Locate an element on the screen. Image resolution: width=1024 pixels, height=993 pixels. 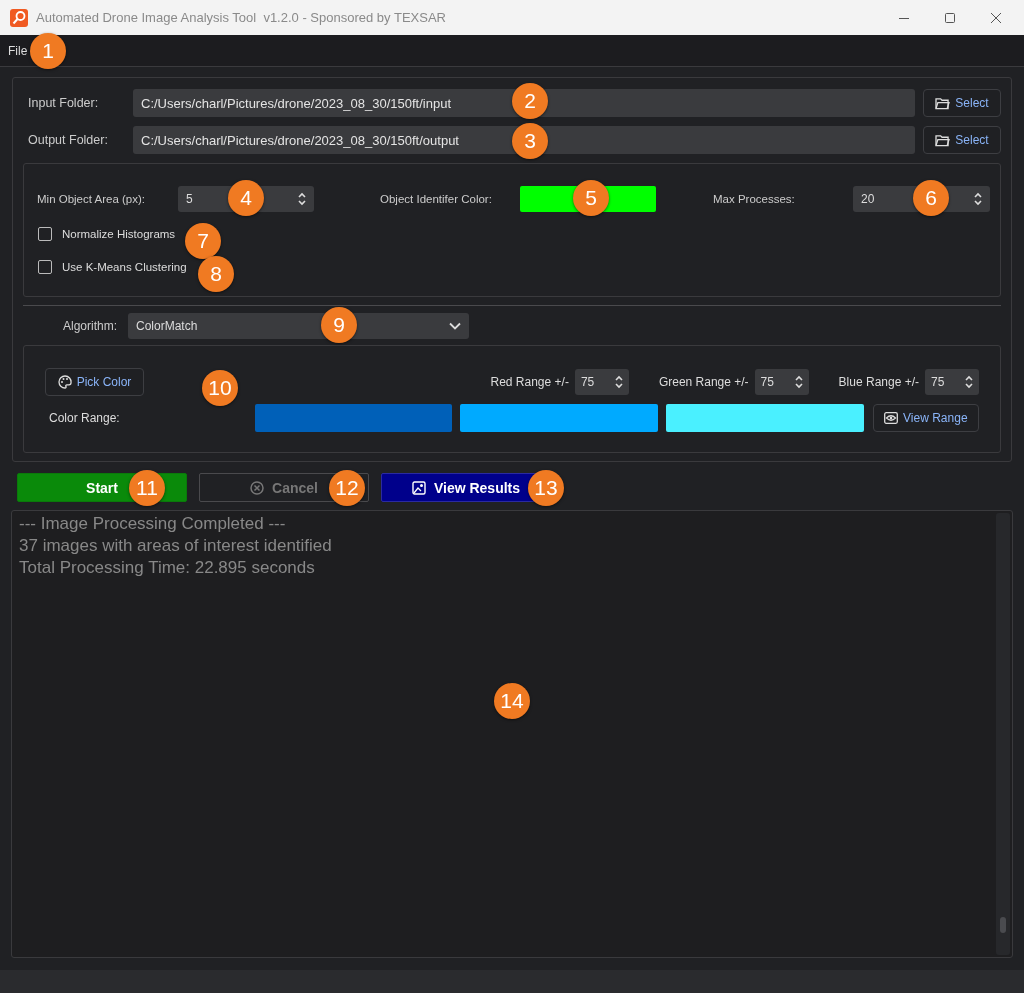
callout-tooltip: 8 is located at coordinates (216, 274).